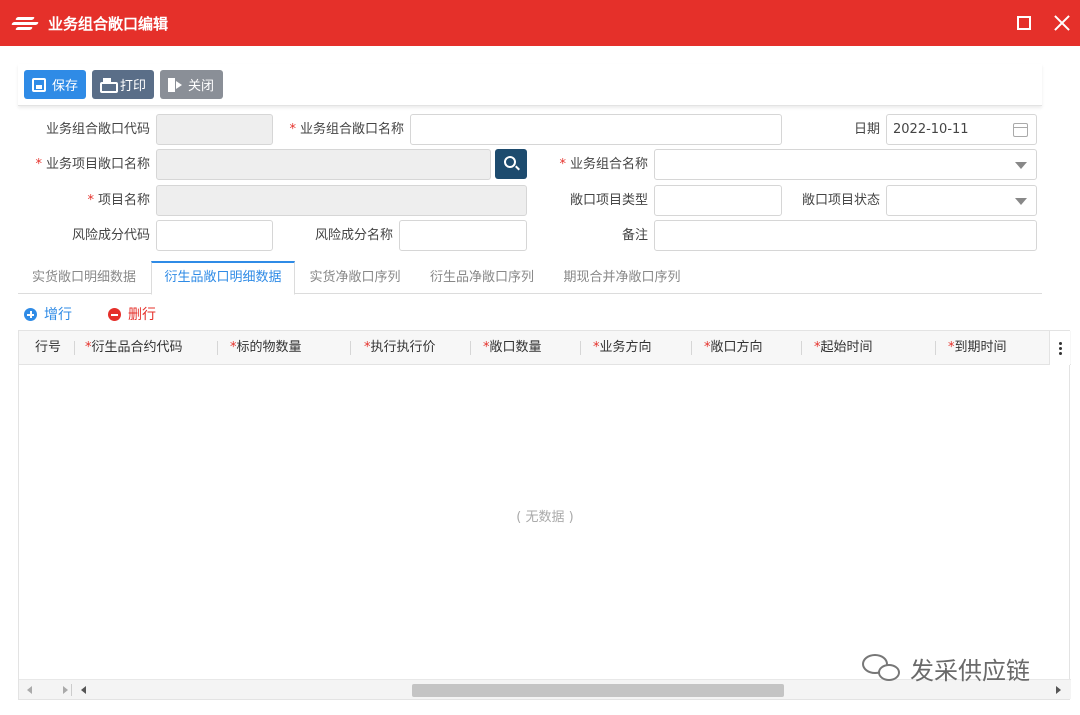  Describe the element at coordinates (97, 129) in the screenshot. I see `portfolio-code-label: 业务组合敞口代码` at that location.